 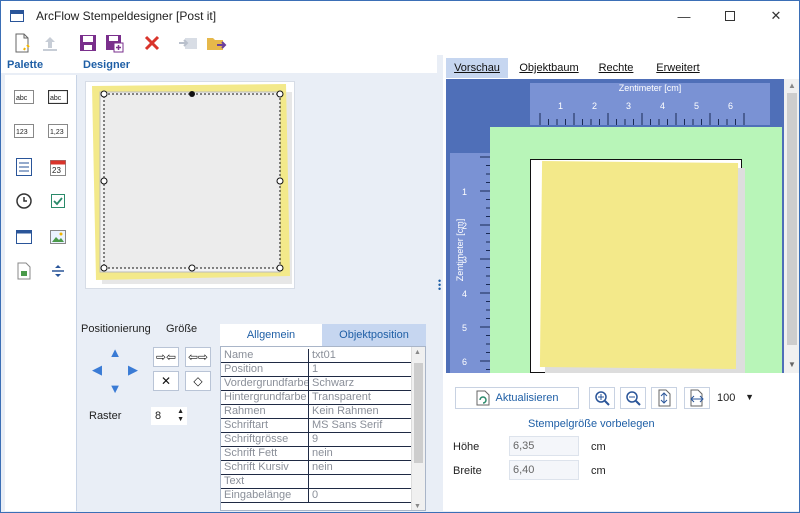 I want to click on grow-height-button: ◇, so click(x=198, y=381).